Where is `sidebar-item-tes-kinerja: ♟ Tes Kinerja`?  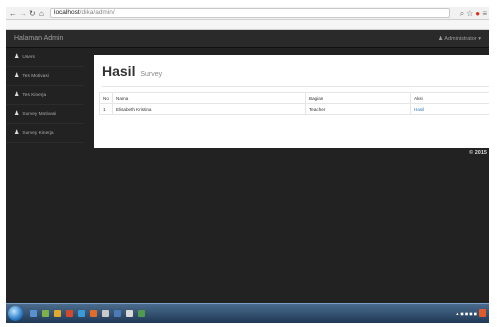 sidebar-item-tes-kinerja: ♟ Tes Kinerja is located at coordinates (45, 95).